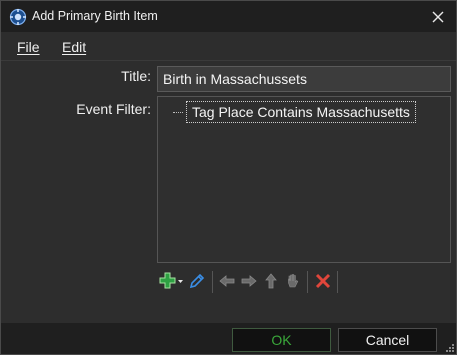 The image size is (457, 355). I want to click on edit-filter-button, so click(197, 281).